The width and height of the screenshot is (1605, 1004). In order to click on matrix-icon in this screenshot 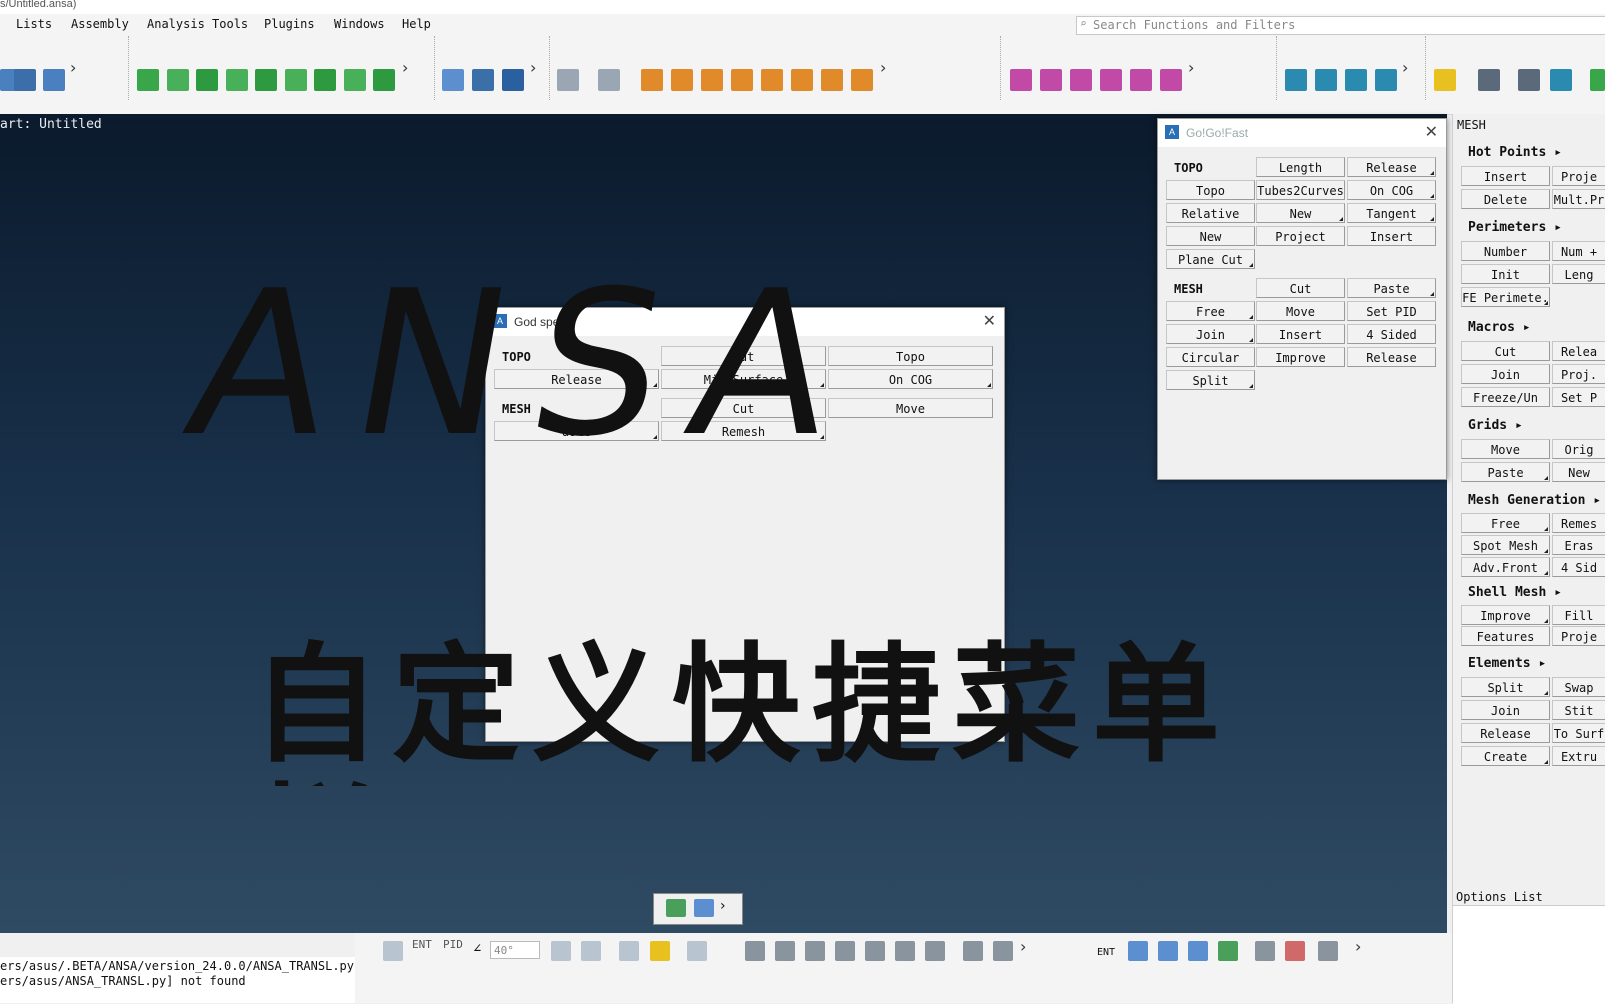, I will do `click(1326, 80)`.